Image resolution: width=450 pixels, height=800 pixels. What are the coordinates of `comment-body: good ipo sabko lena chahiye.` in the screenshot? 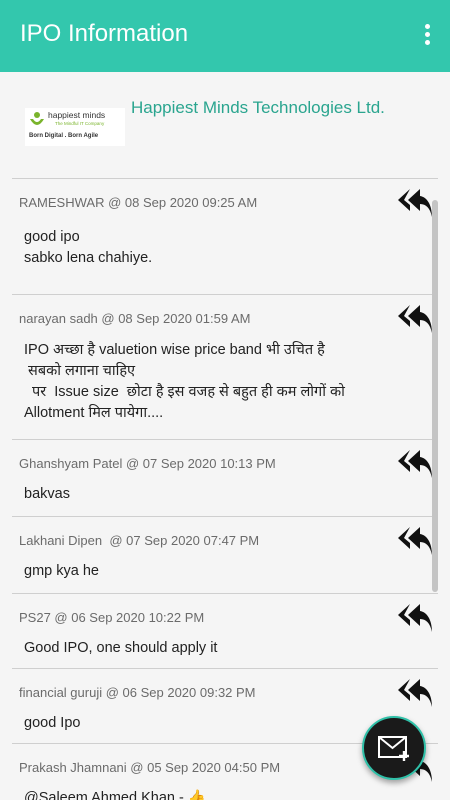 It's located at (88, 247).